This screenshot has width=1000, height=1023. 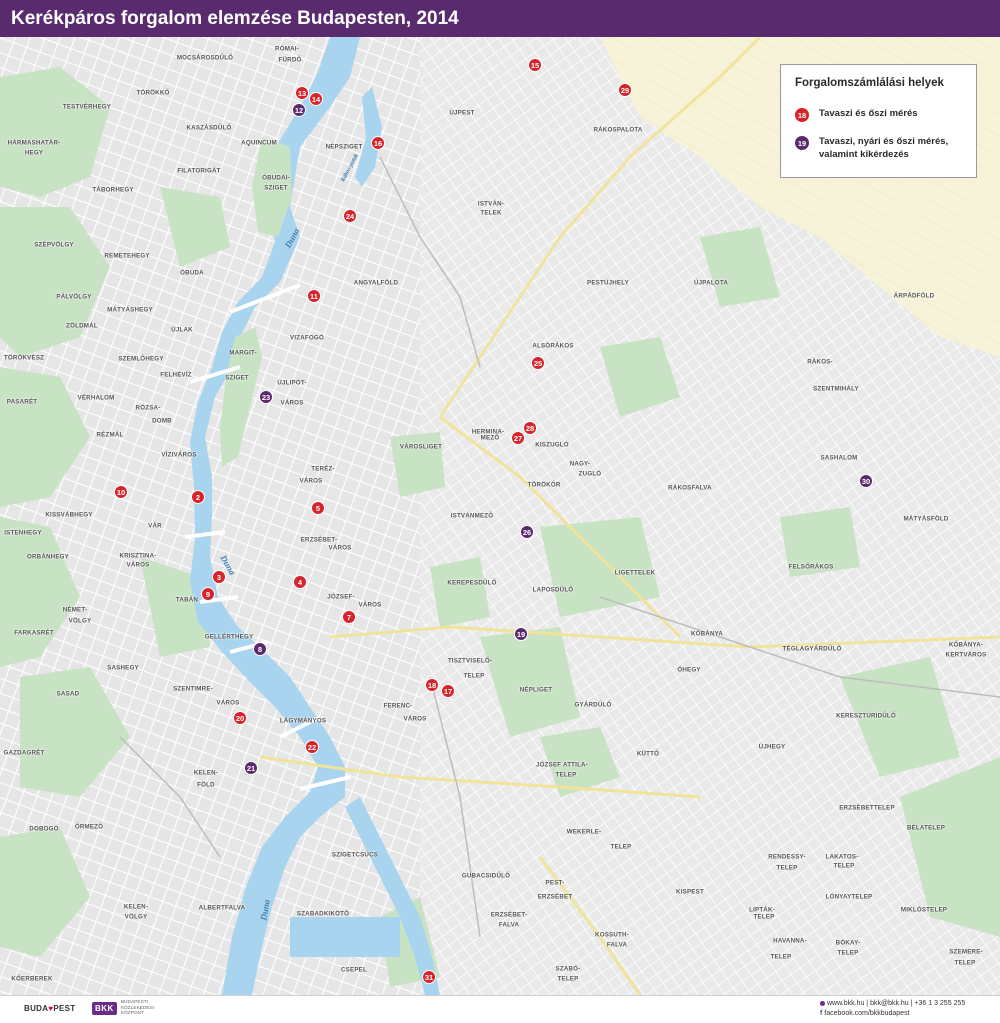 What do you see at coordinates (370, 605) in the screenshot?
I see `place-label-jozsefvaros-2: VÁROS` at bounding box center [370, 605].